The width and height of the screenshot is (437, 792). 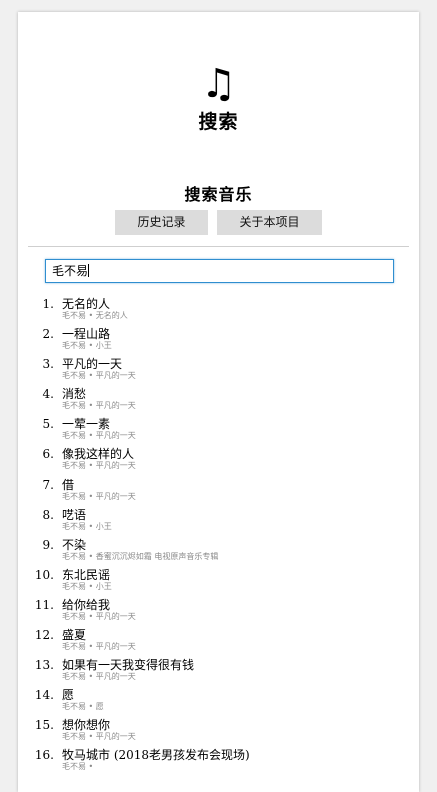 I want to click on result-number: 5., so click(x=48, y=424).